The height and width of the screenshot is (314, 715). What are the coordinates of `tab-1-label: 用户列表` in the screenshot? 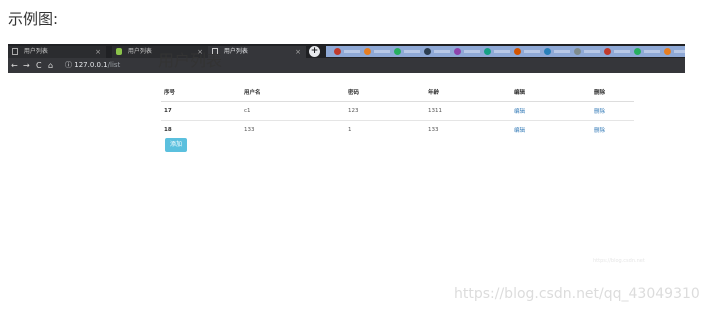 It's located at (35, 51).